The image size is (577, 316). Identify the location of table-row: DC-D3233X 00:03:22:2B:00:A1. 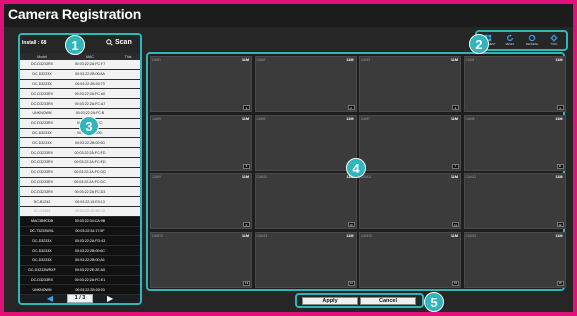
(80, 260).